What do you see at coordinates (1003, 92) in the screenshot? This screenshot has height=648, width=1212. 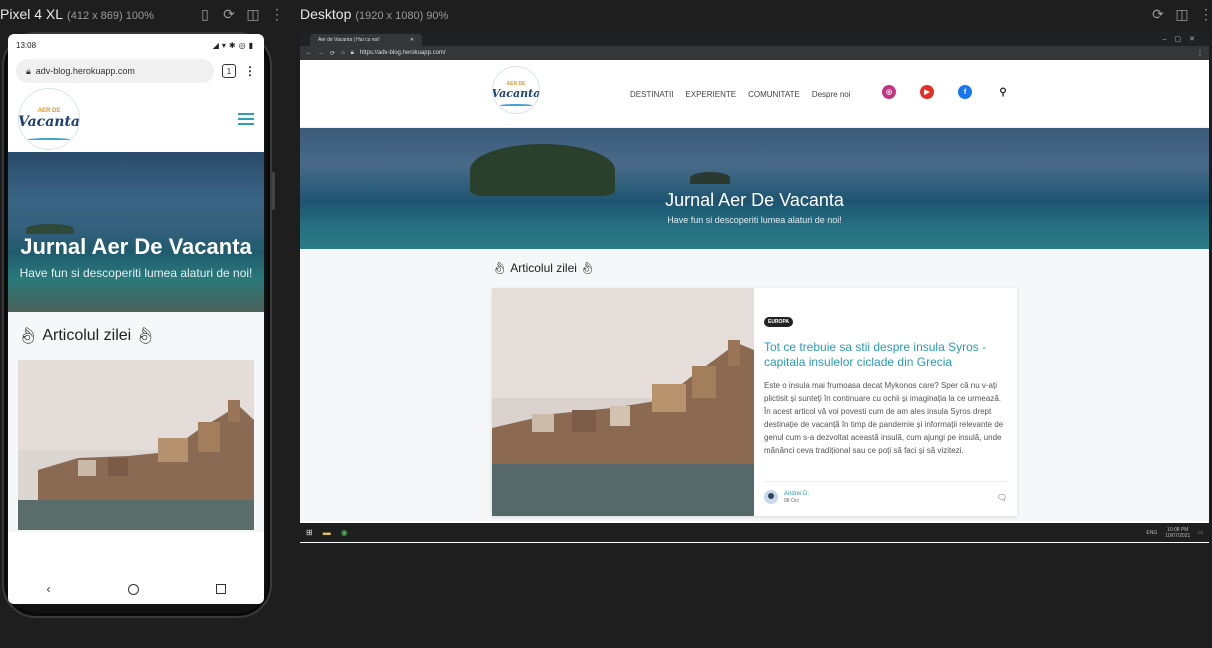 I see `search-icon: ⚲` at bounding box center [1003, 92].